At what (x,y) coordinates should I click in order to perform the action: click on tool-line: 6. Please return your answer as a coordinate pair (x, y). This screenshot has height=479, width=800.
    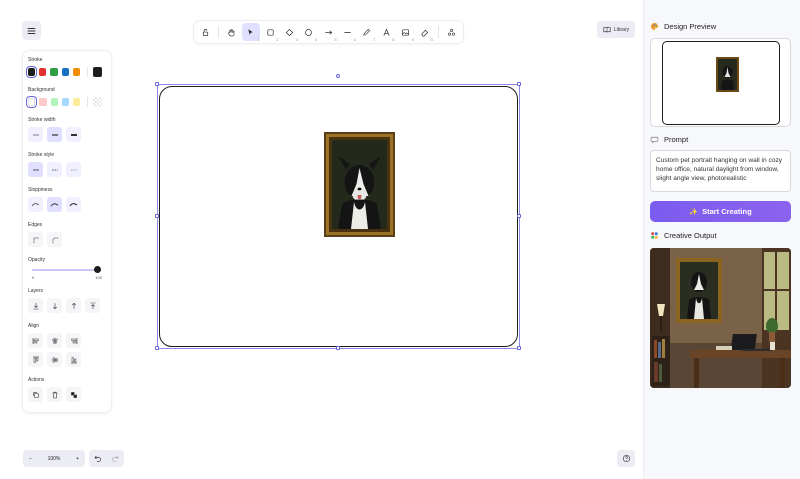
    Looking at the image, I should click on (347, 32).